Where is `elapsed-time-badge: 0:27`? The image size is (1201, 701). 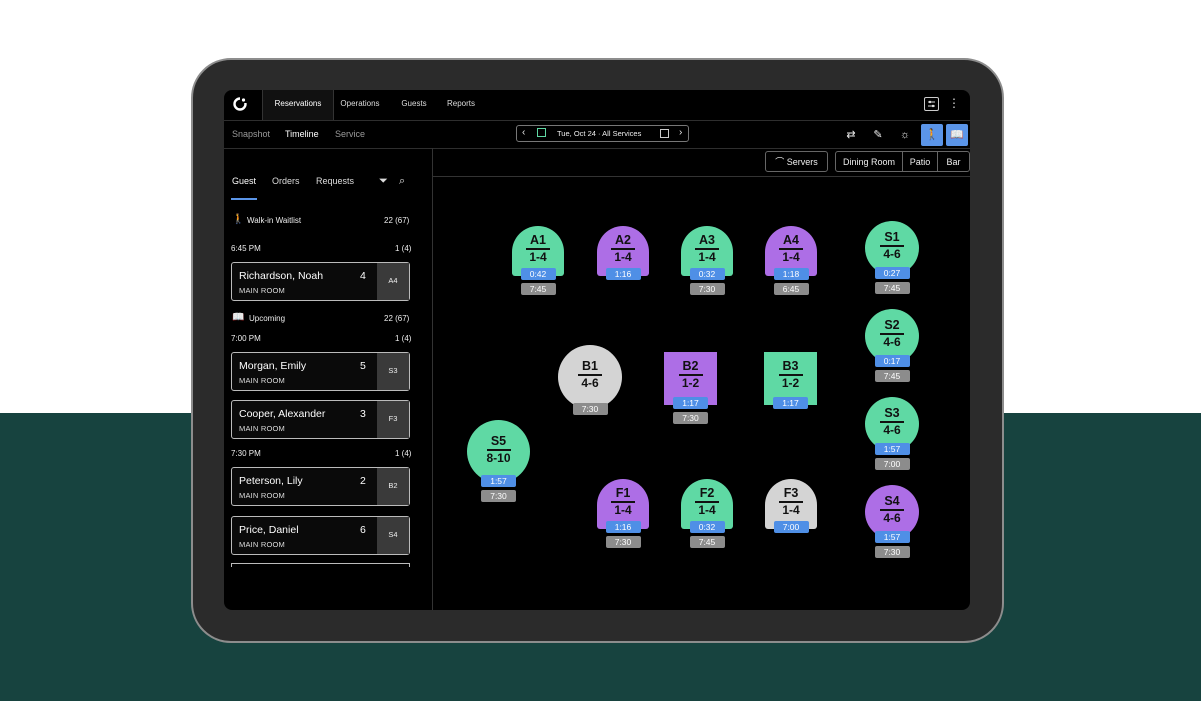 elapsed-time-badge: 0:27 is located at coordinates (892, 273).